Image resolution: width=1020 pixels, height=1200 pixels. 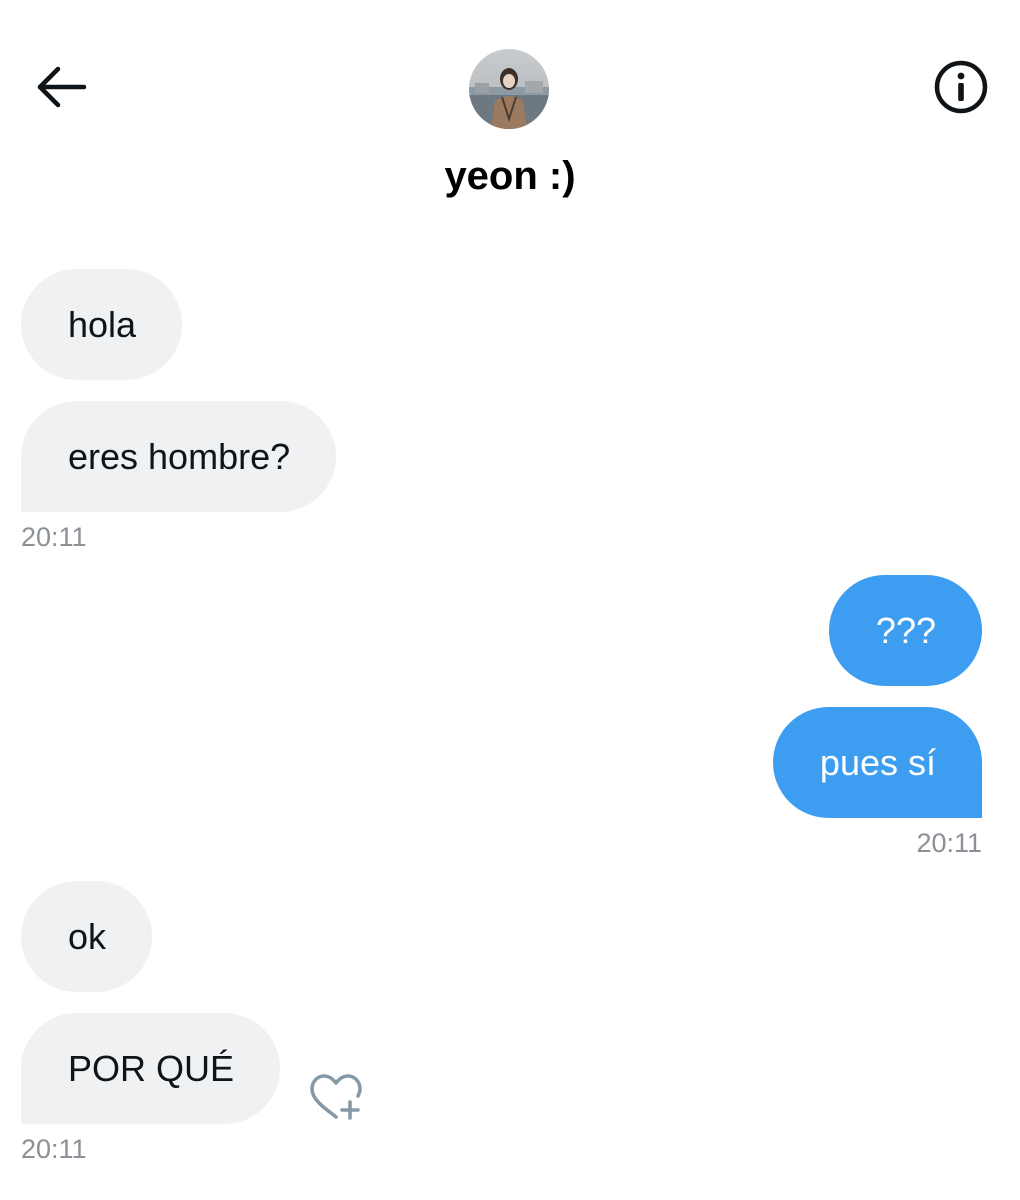 What do you see at coordinates (510, 176) in the screenshot?
I see `conversation-title: yeon :)` at bounding box center [510, 176].